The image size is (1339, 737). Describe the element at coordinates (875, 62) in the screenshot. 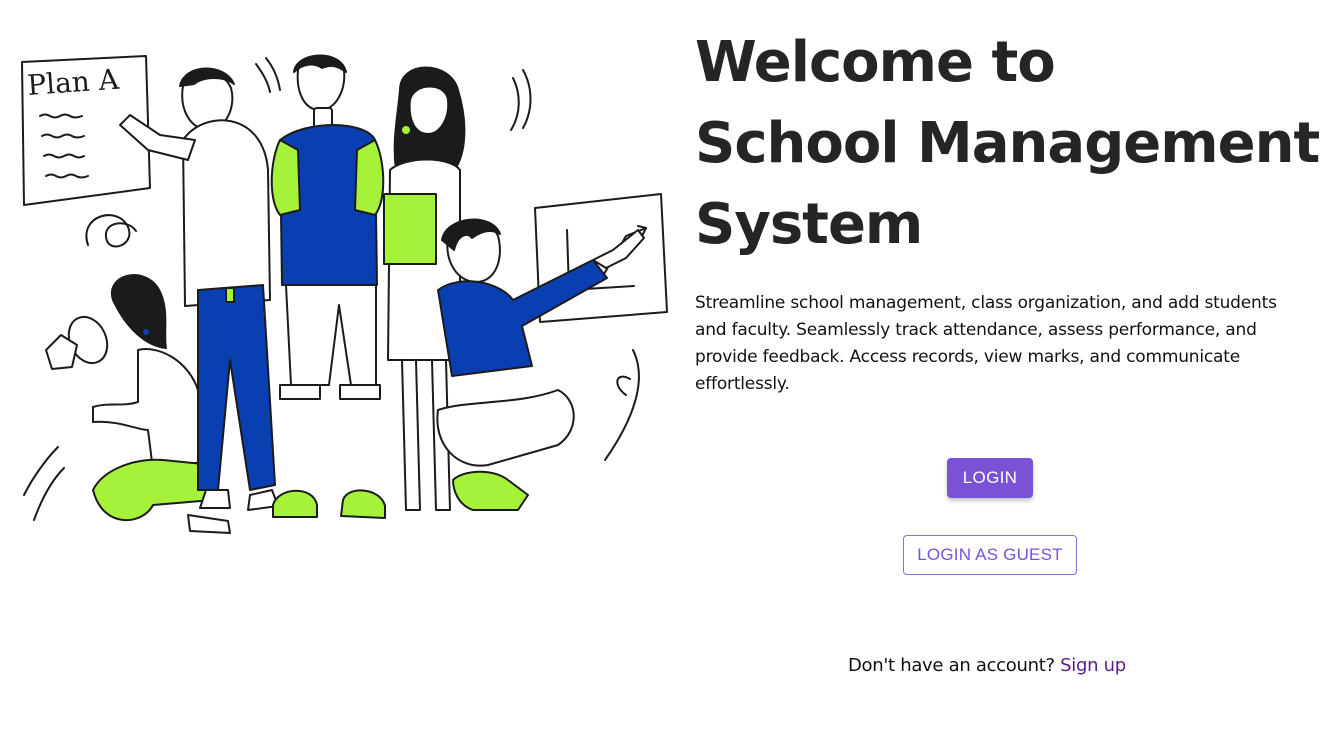

I see `title-line: Welcome to` at that location.